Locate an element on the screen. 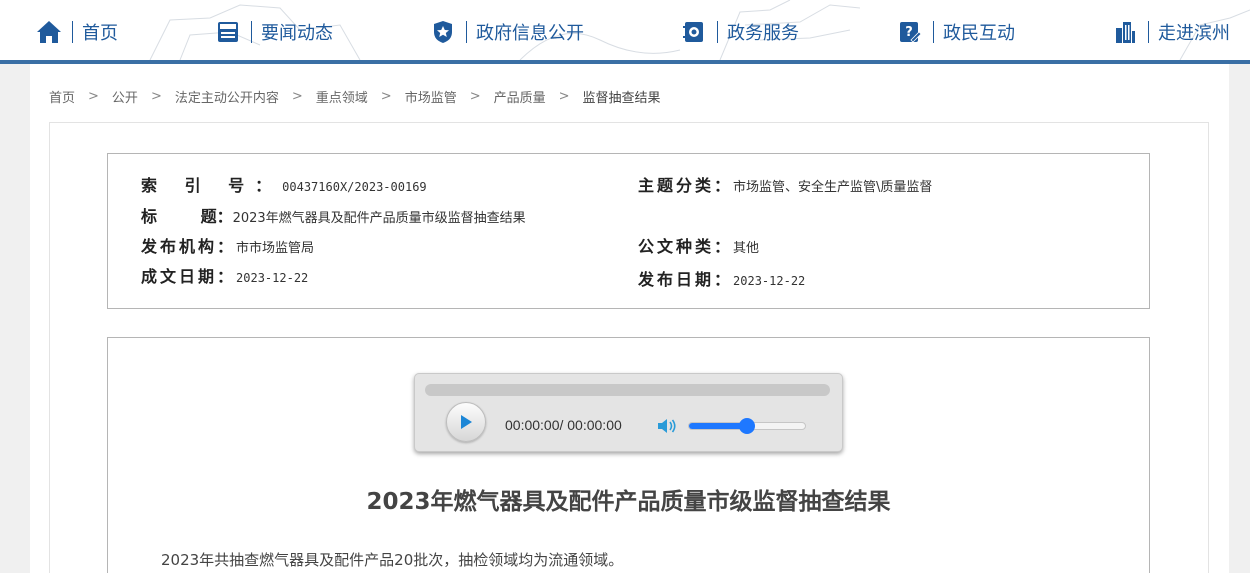  audio-progress-bar is located at coordinates (627, 390).